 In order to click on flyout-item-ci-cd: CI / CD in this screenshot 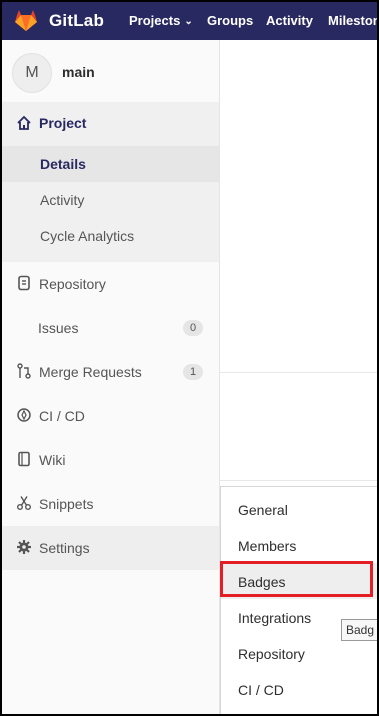, I will do `click(299, 689)`.